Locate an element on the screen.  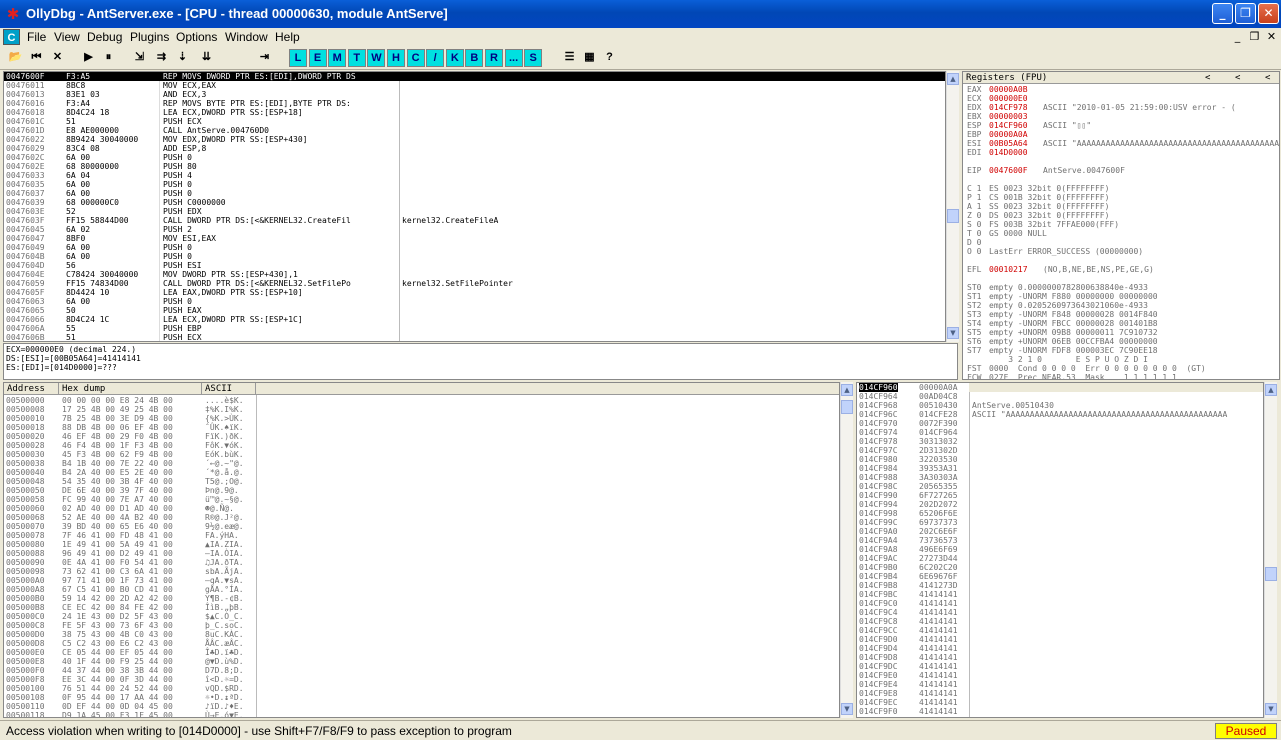
stack-row: 014CF9DC 41414141 is located at coordinates (1060, 666).